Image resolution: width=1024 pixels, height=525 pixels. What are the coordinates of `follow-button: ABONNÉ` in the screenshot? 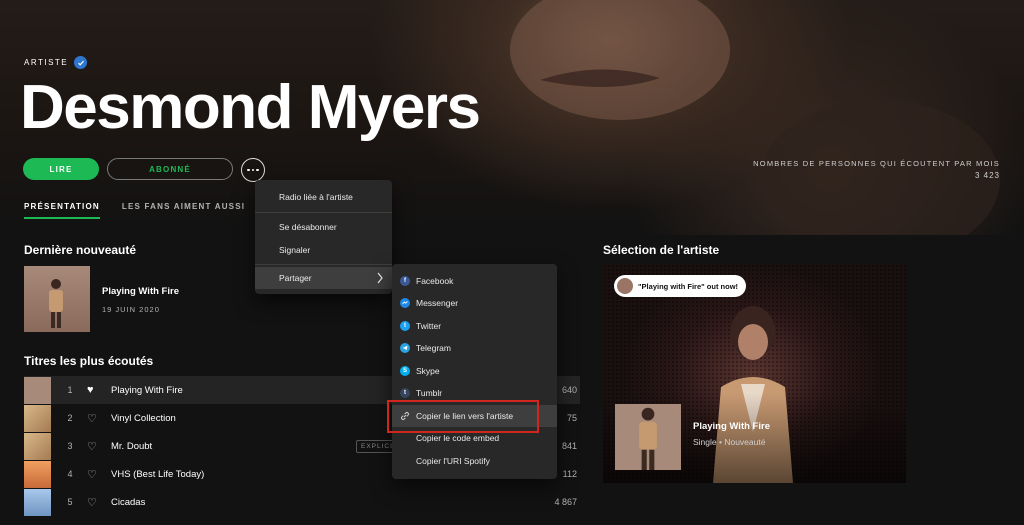 It's located at (170, 169).